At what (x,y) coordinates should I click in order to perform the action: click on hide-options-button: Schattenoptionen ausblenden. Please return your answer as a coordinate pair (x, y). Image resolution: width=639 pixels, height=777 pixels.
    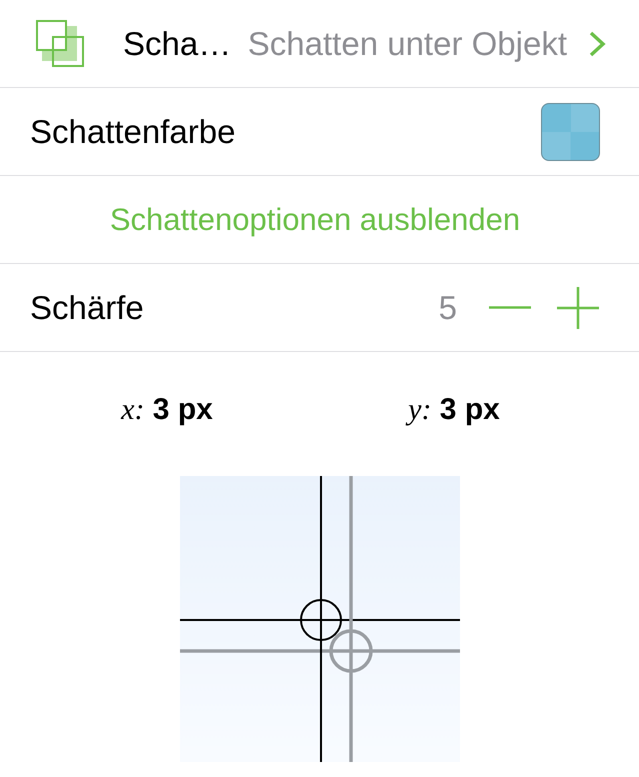
    Looking at the image, I should click on (315, 220).